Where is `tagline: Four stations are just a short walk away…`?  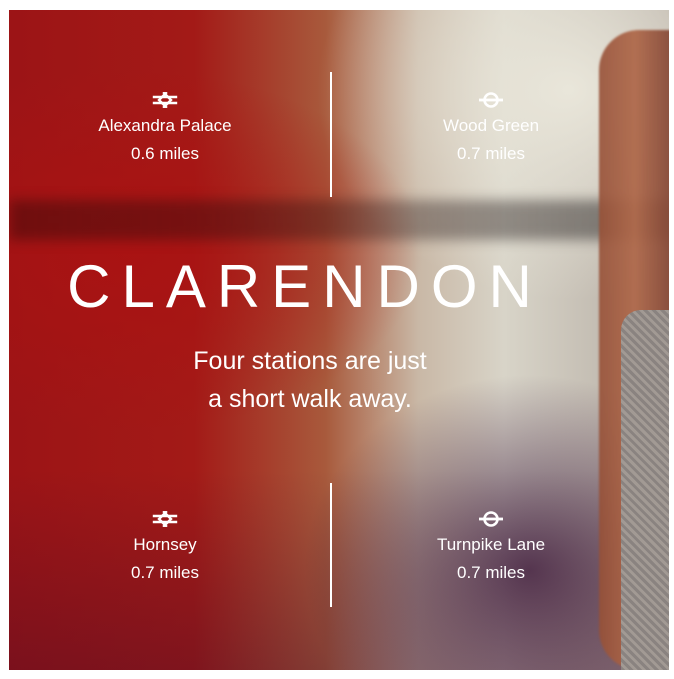
tagline: Four stations are just a short walk away… is located at coordinates (310, 380).